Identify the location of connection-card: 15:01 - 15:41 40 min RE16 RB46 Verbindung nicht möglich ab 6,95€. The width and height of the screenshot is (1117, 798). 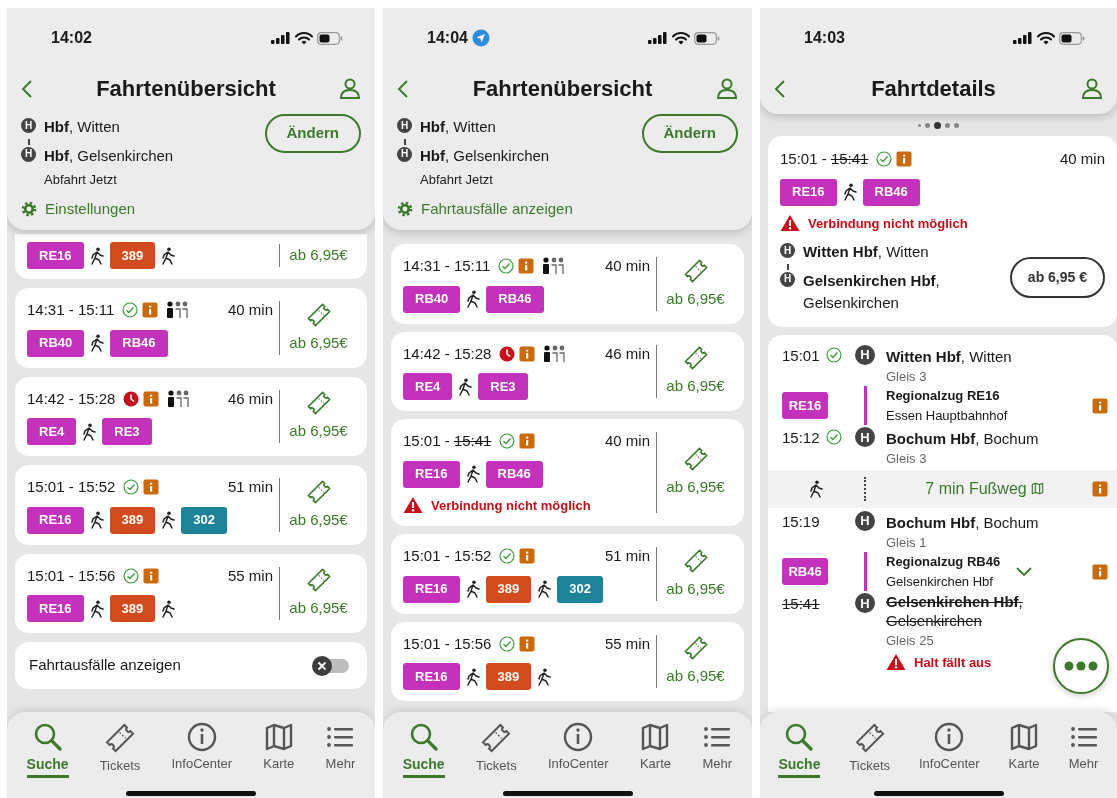
(567, 472).